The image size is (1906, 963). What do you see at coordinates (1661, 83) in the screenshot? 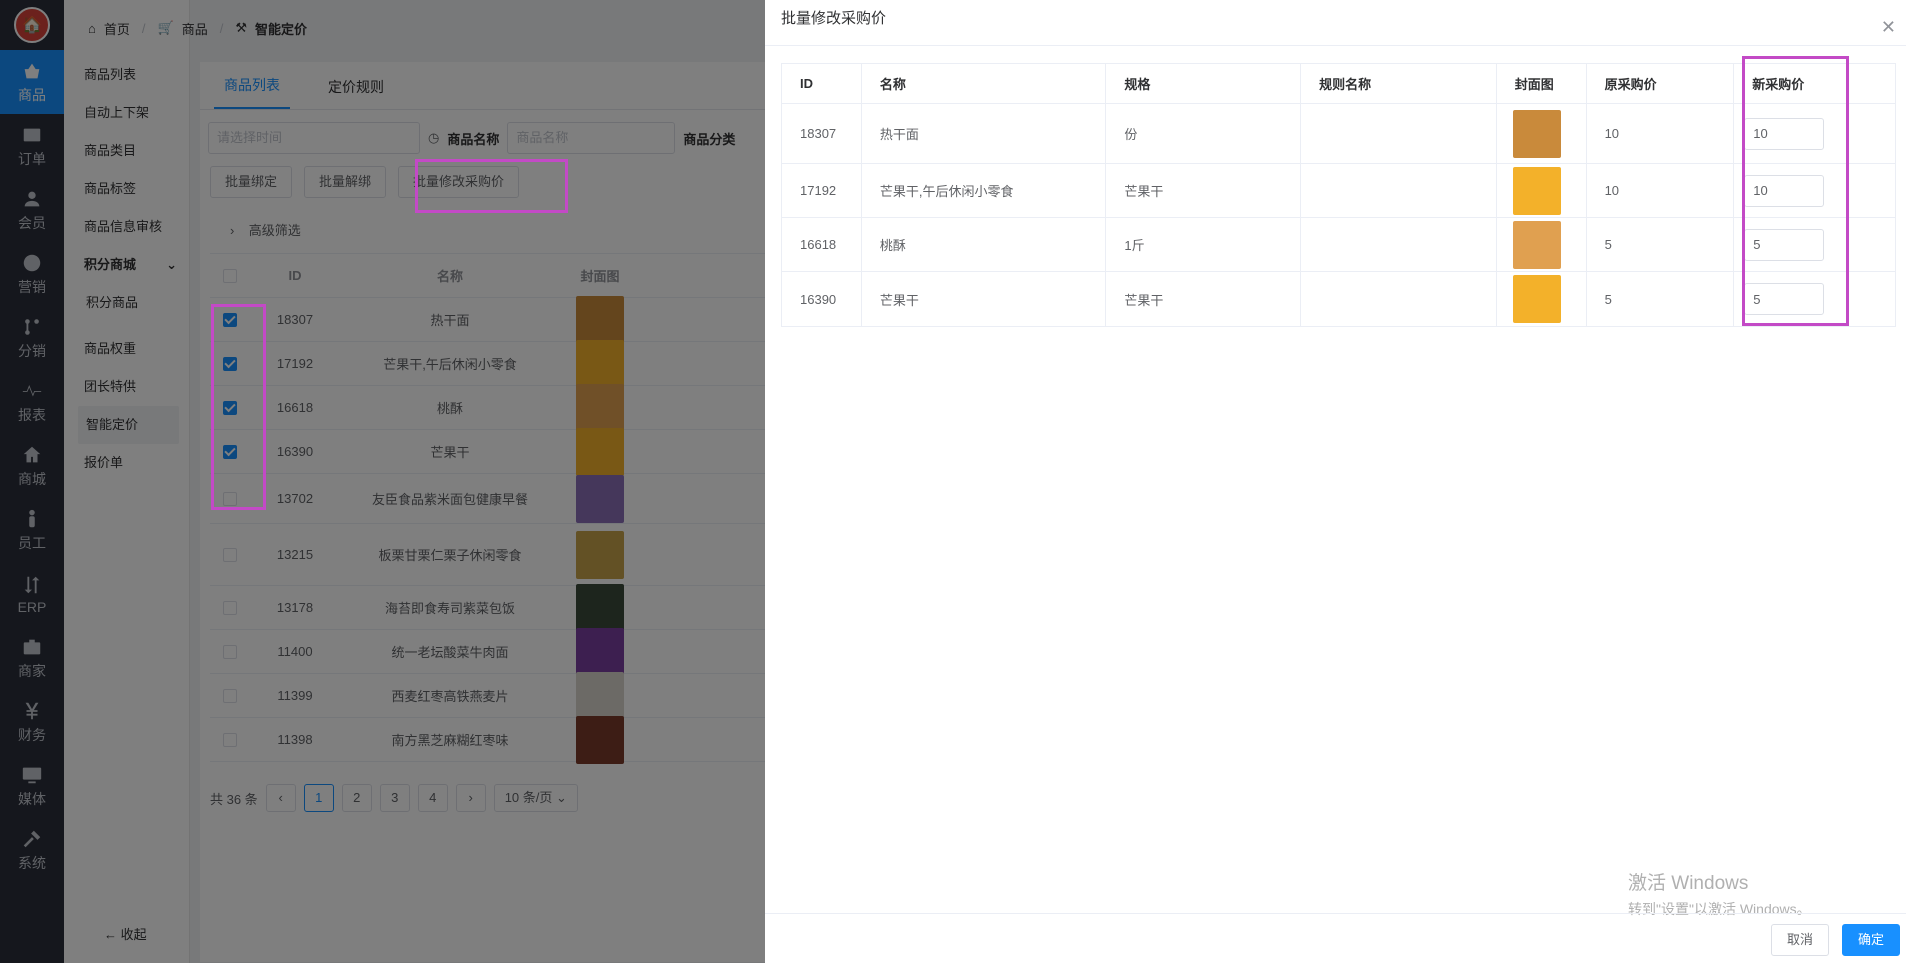
I see `col-original-price: 原采购价` at bounding box center [1661, 83].